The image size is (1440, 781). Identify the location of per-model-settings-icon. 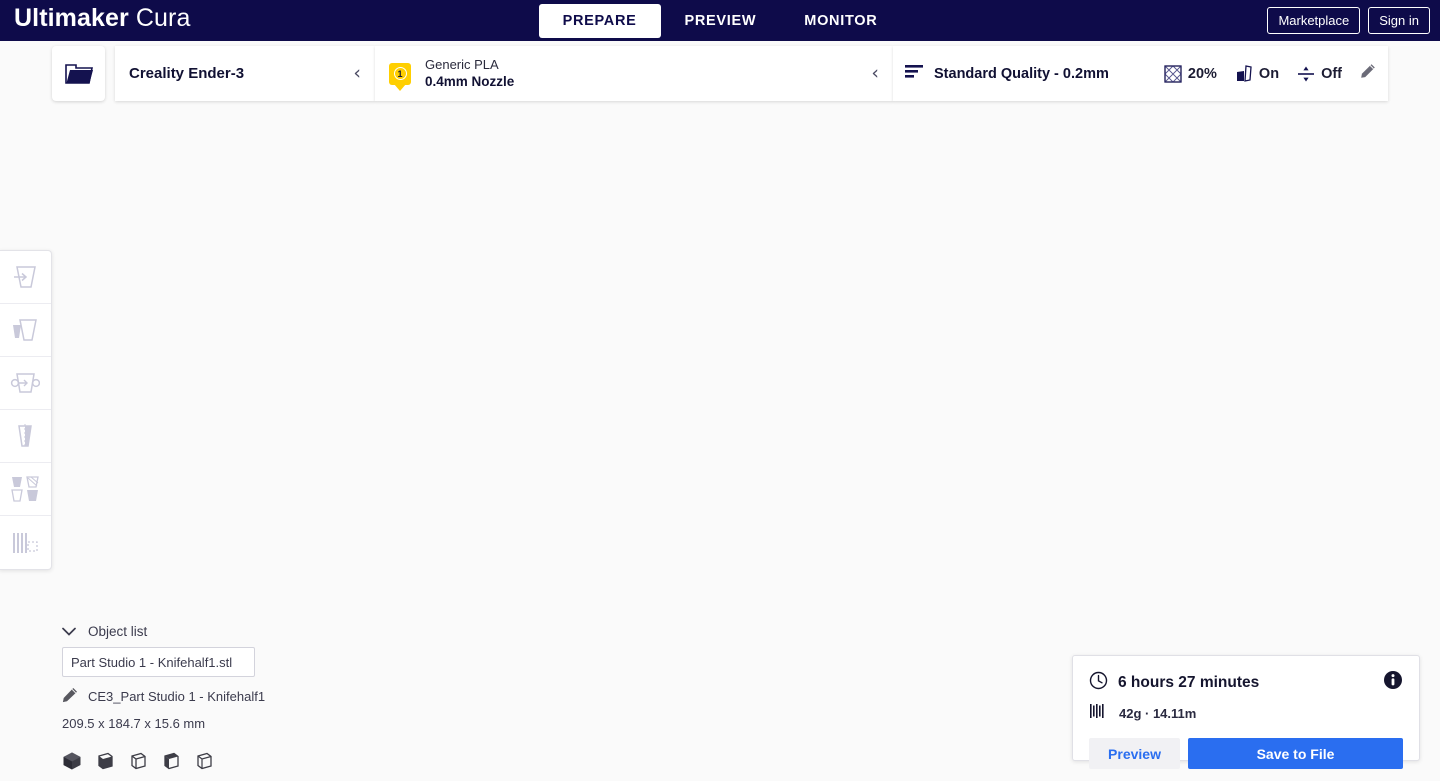
(25, 489).